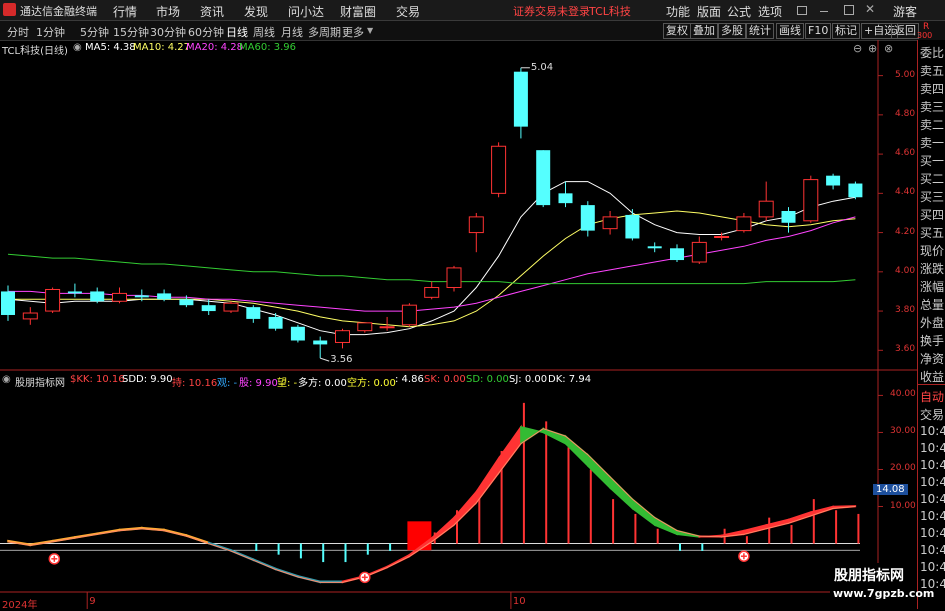 The width and height of the screenshot is (945, 611). I want to click on tab-15min: 15分钟, so click(131, 32).